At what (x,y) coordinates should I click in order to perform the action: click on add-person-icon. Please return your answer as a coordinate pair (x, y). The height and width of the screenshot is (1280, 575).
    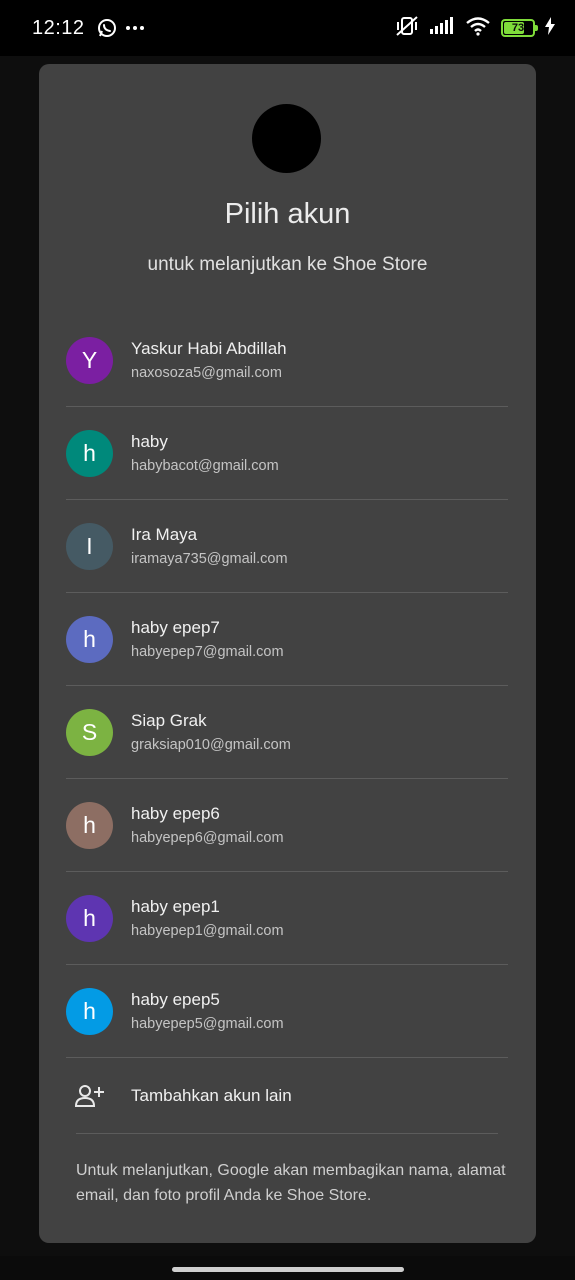
    Looking at the image, I should click on (89, 1096).